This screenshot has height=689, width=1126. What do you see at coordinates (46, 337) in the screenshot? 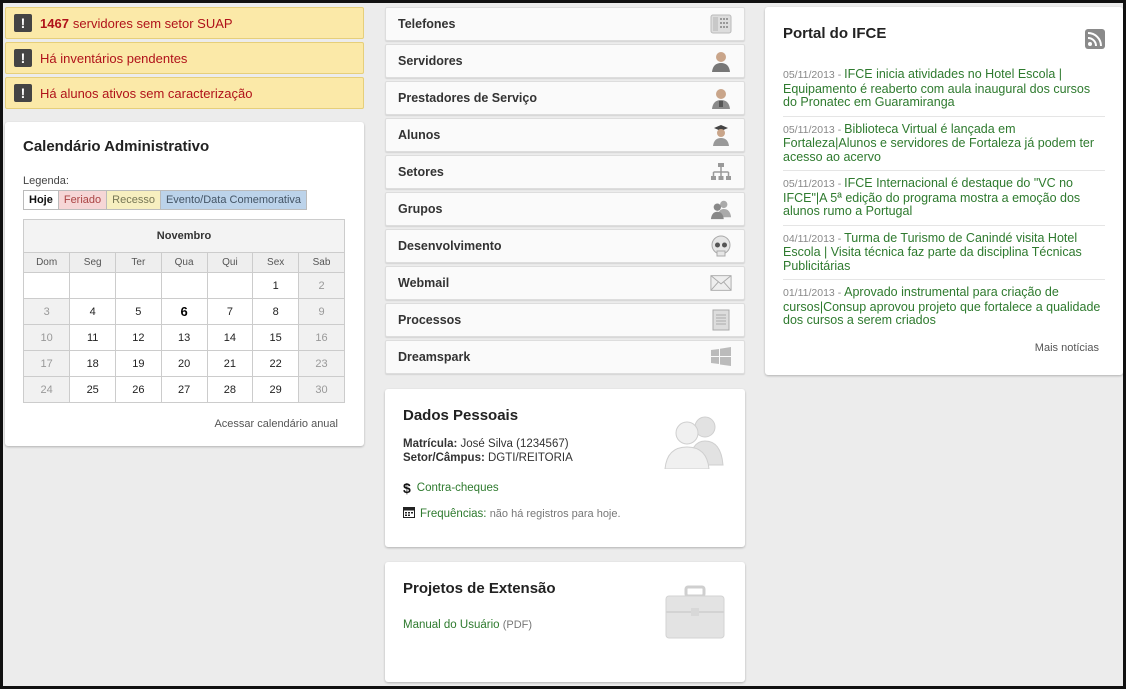
I see `calendar-day: 10` at bounding box center [46, 337].